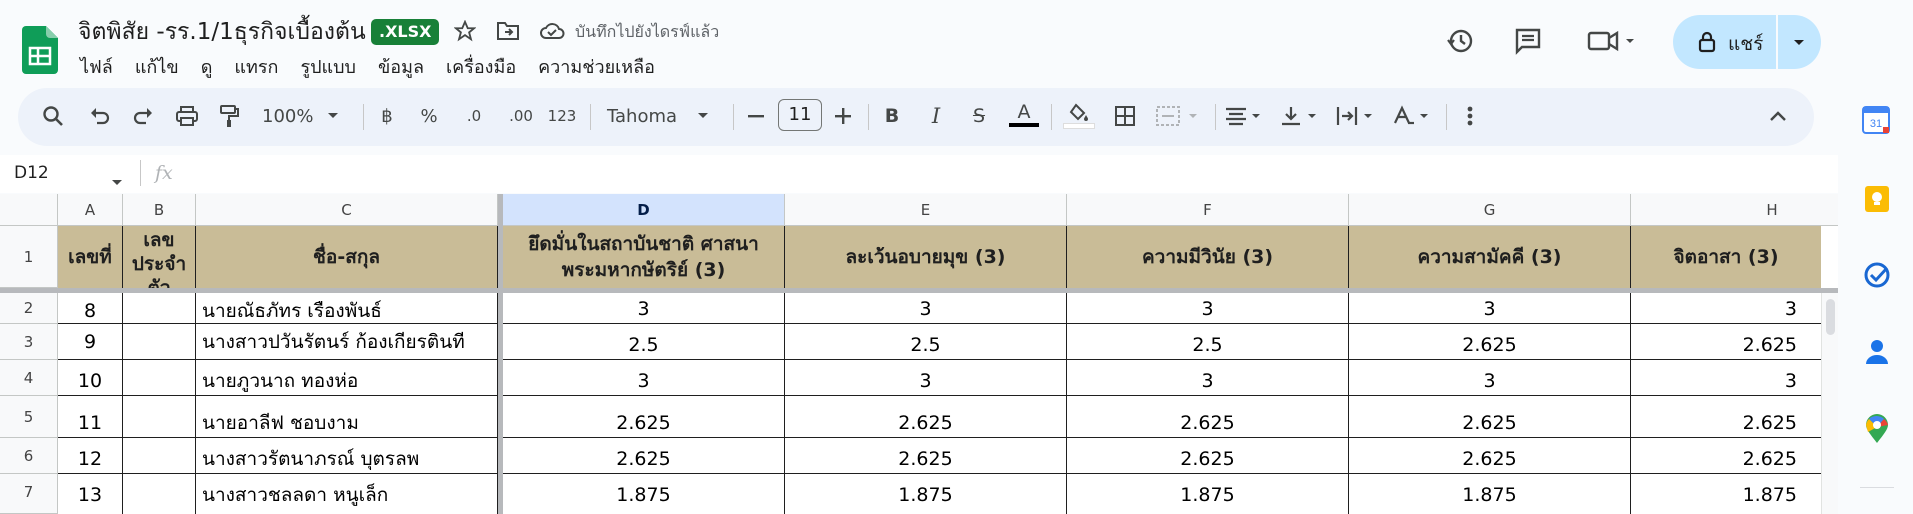 This screenshot has width=1913, height=514. Describe the element at coordinates (1877, 429) in the screenshot. I see `maps-icon` at that location.